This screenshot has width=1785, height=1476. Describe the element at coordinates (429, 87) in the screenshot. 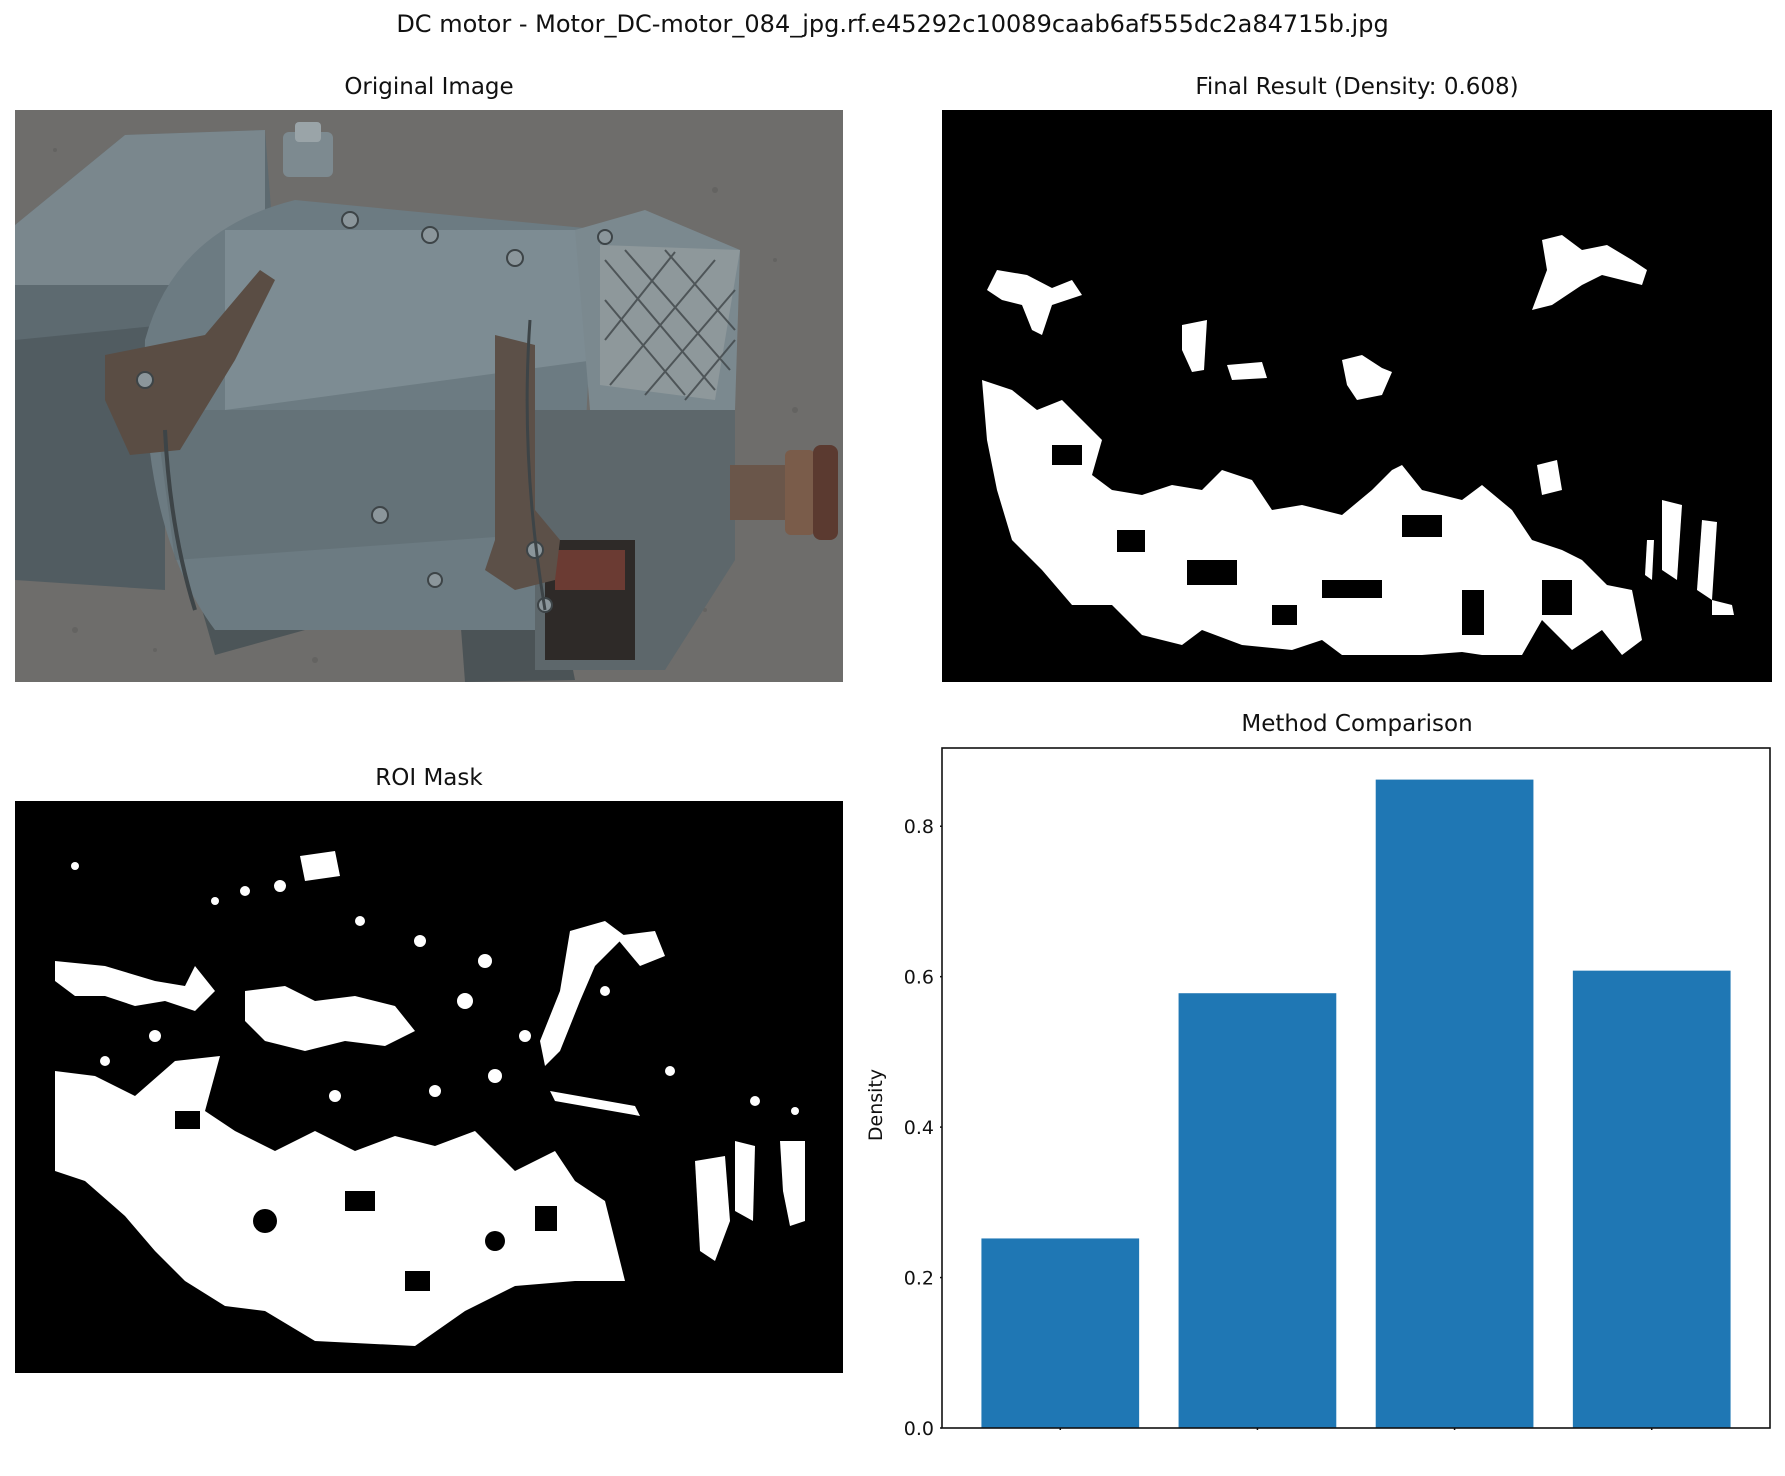

I see `original-image-title: Original Image` at that location.